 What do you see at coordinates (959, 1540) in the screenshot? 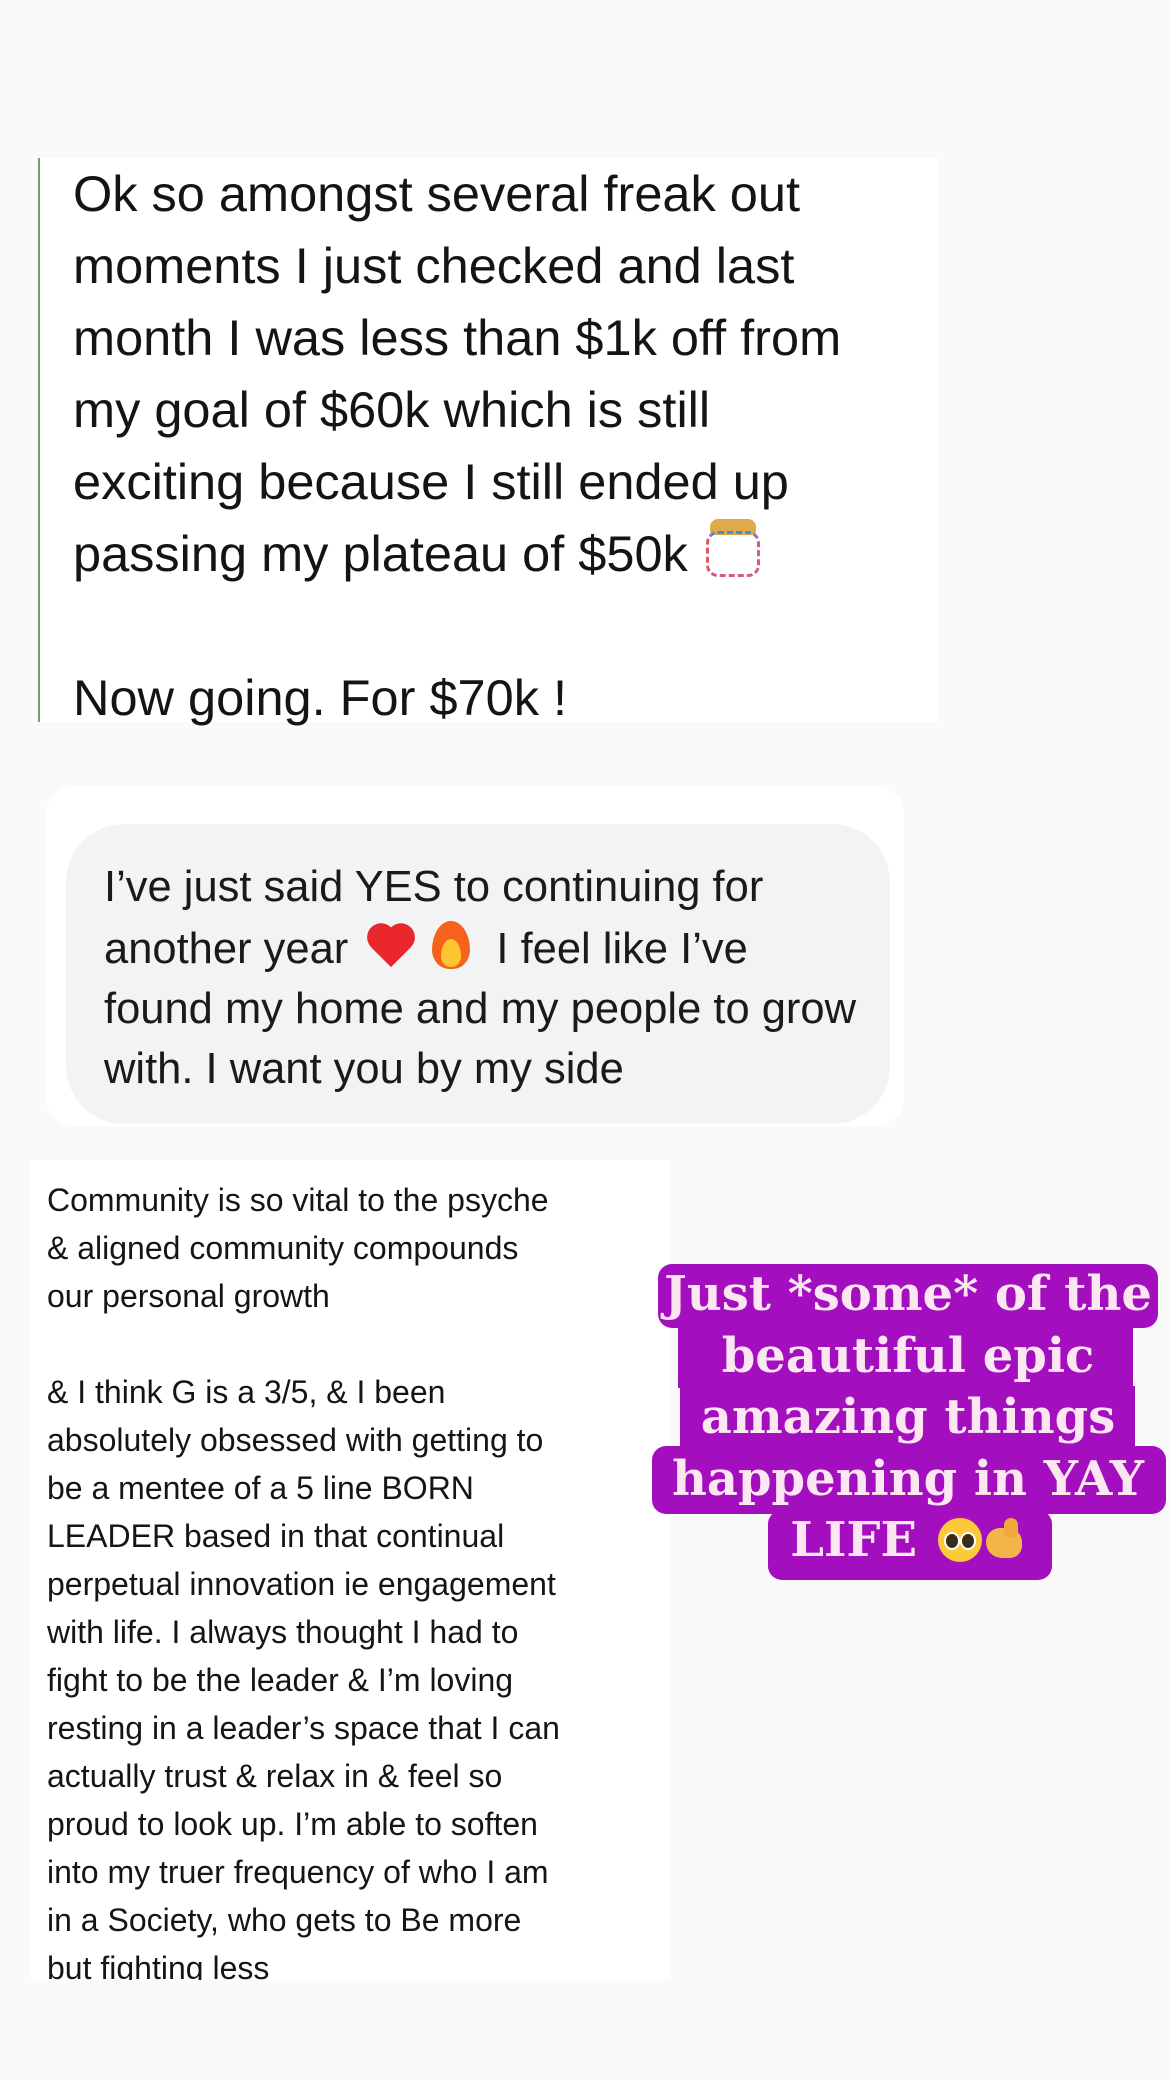
I see `pleading-face-icon` at bounding box center [959, 1540].